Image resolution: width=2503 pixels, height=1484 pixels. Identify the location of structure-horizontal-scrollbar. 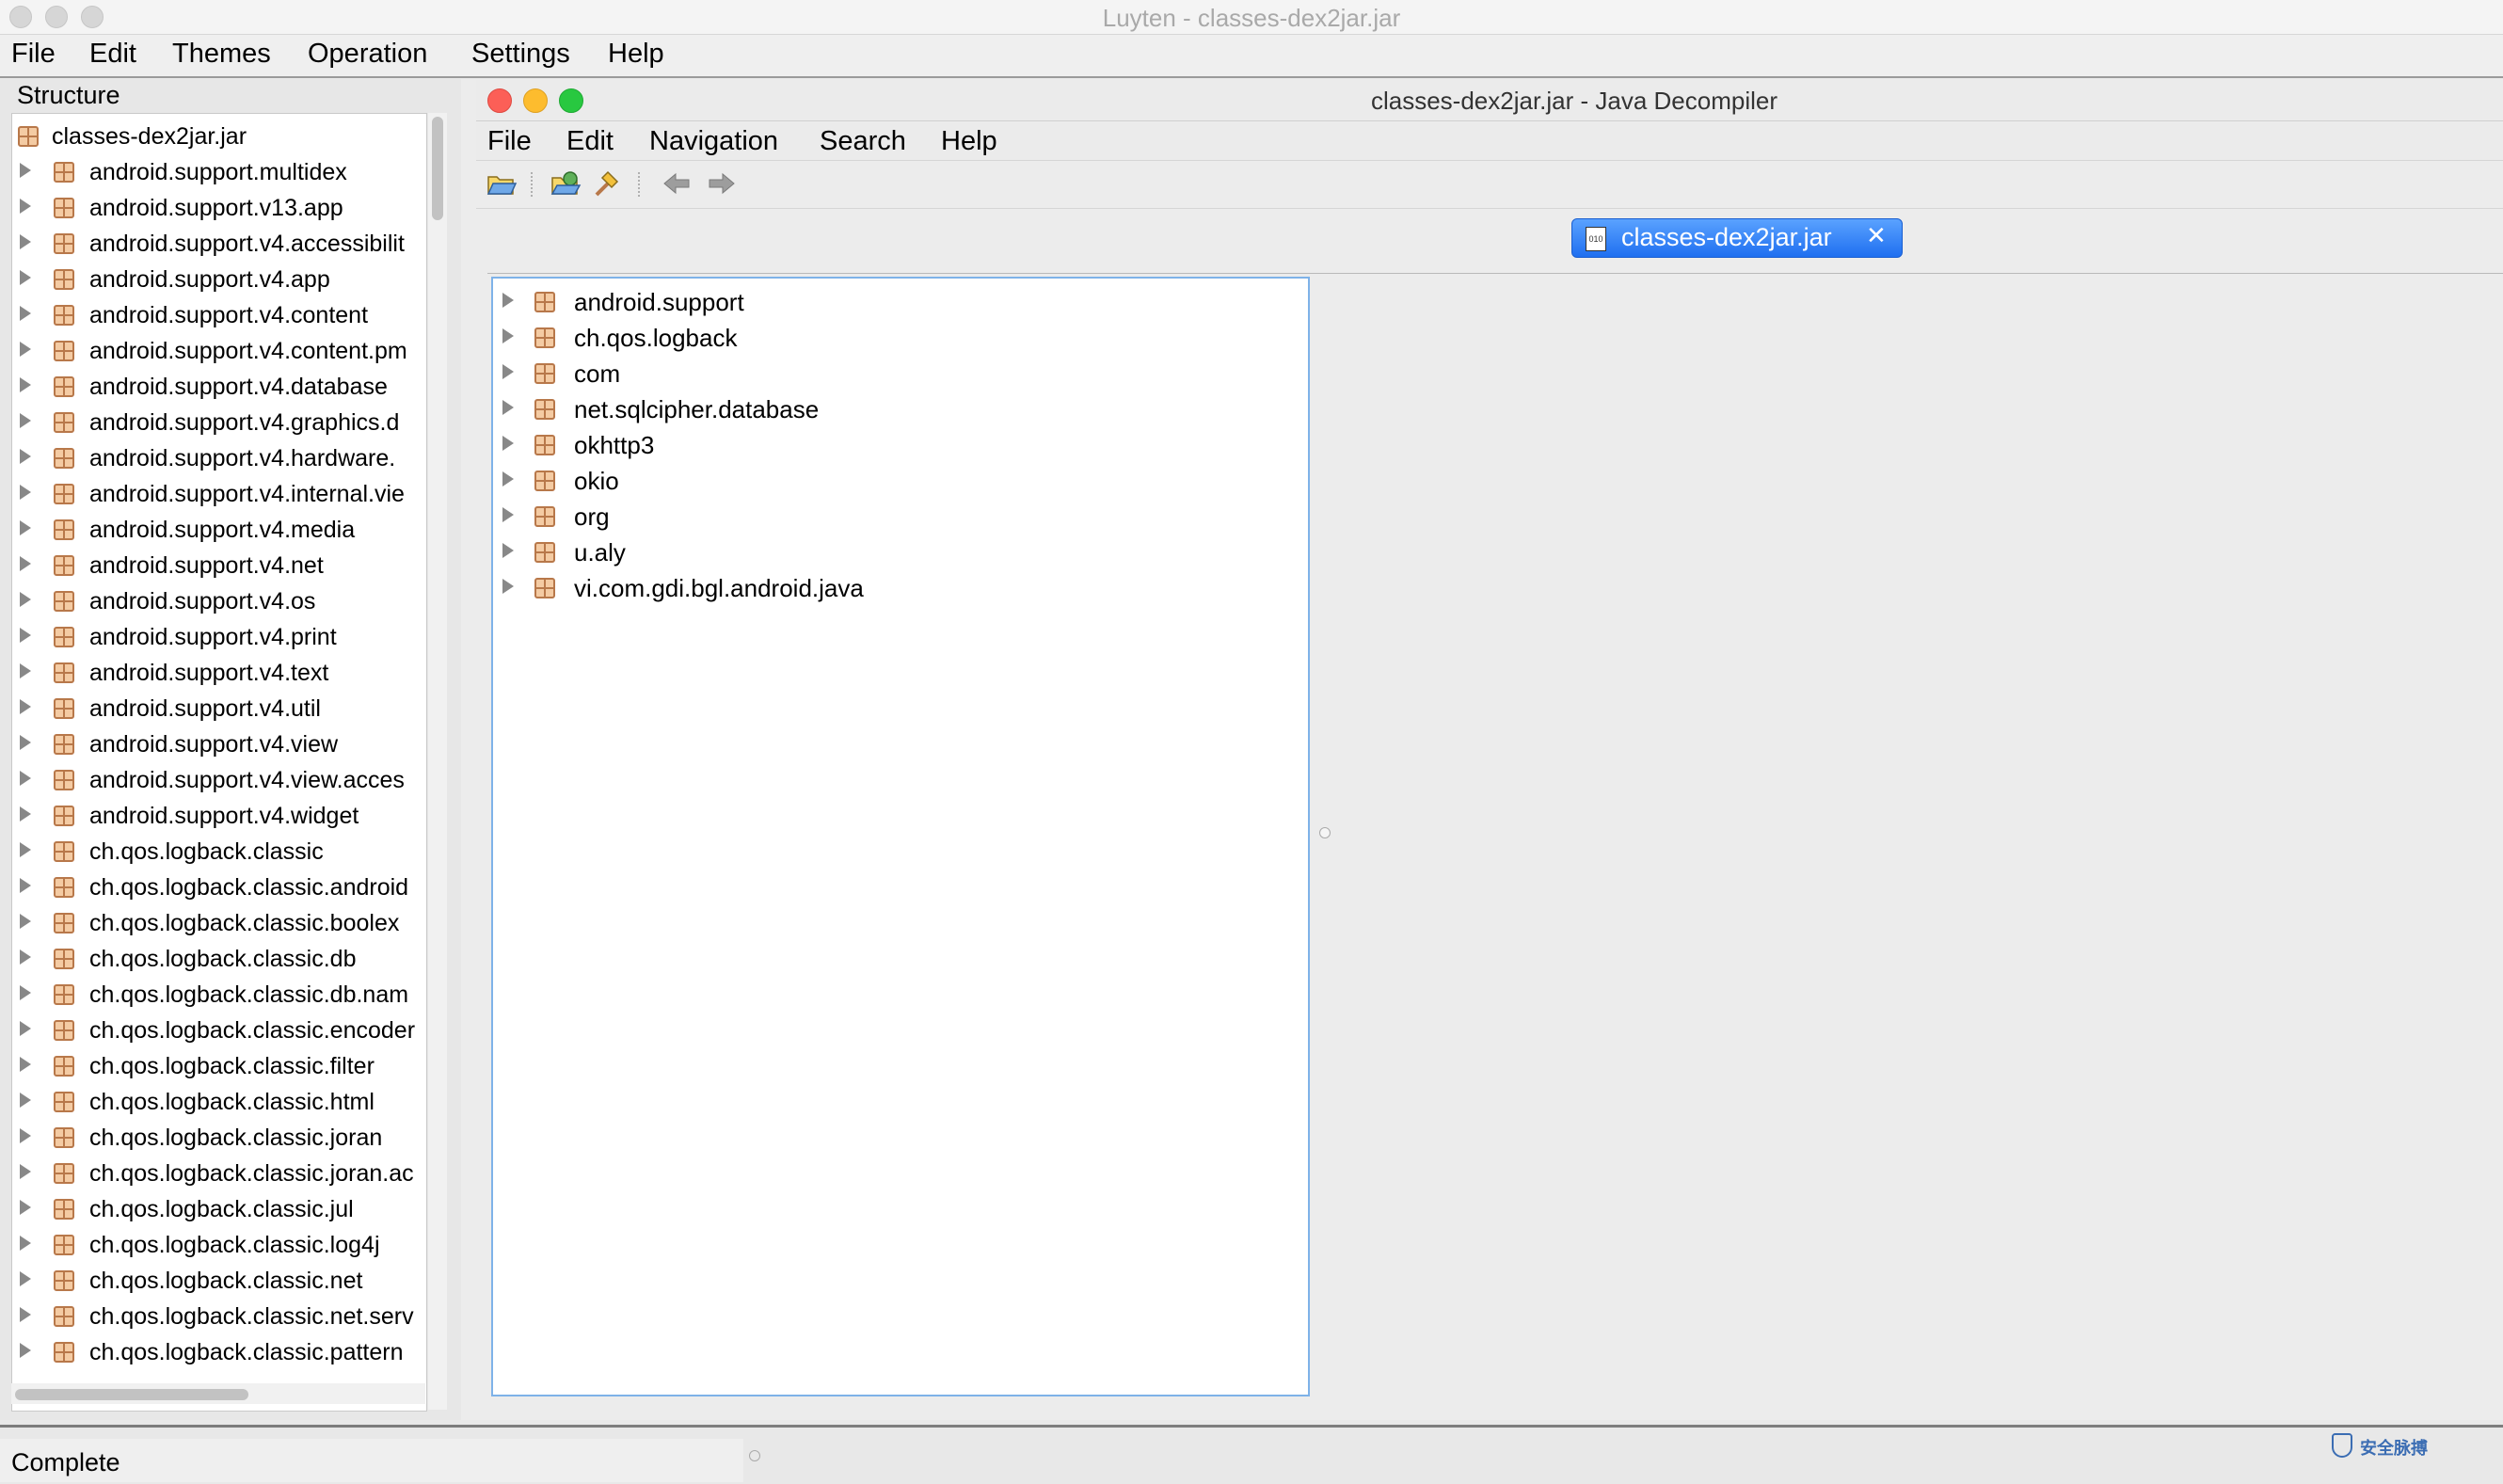
(218, 1393).